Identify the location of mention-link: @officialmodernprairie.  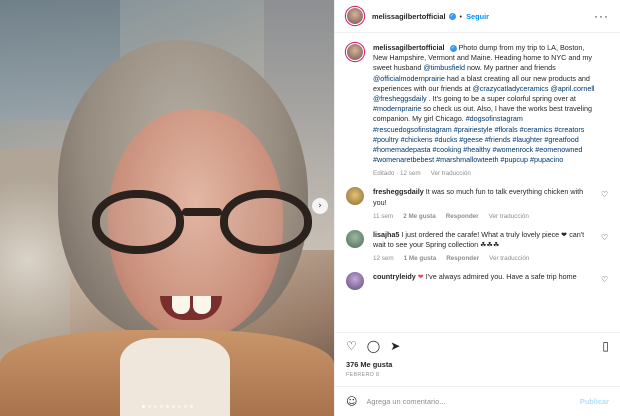
(409, 78).